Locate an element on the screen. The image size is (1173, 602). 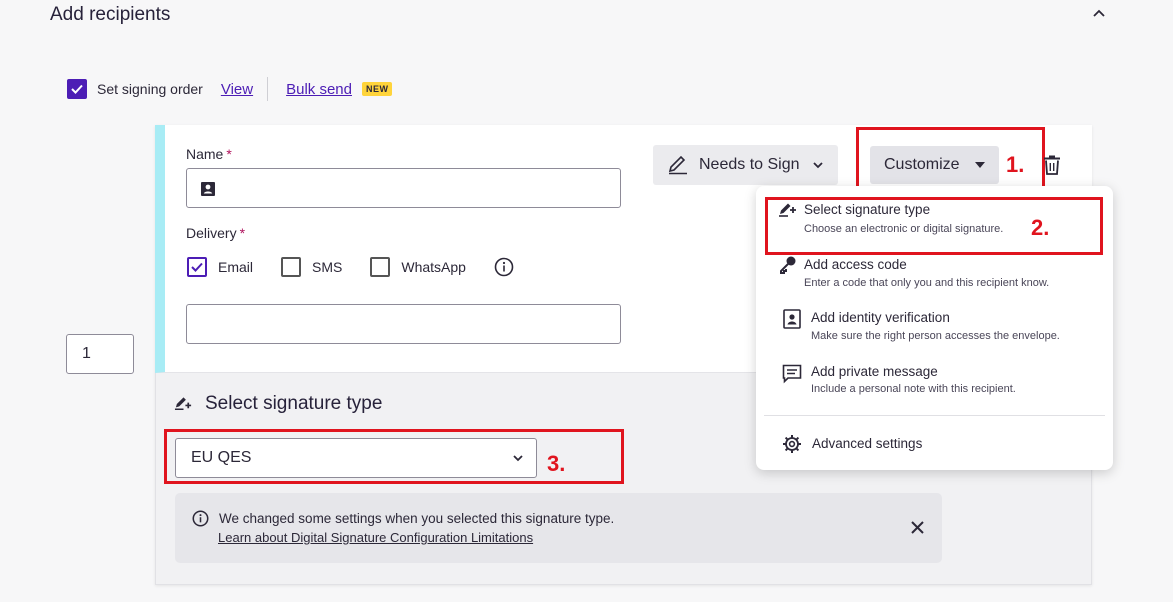
id-badge-icon is located at coordinates (792, 319).